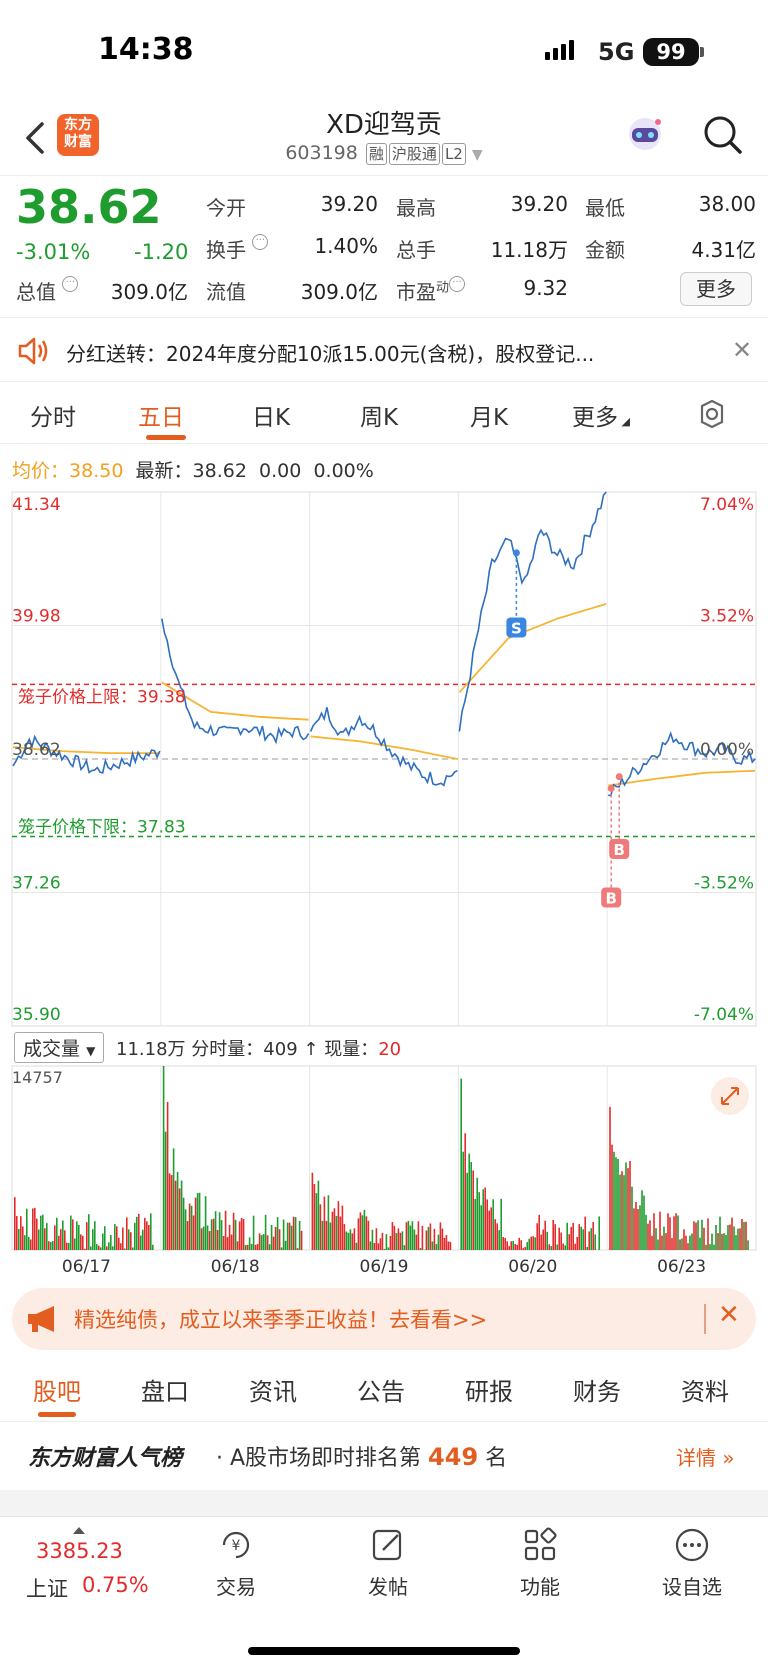 The height and width of the screenshot is (1665, 768). What do you see at coordinates (271, 415) in the screenshot?
I see `tab-daily-k: 日K` at bounding box center [271, 415].